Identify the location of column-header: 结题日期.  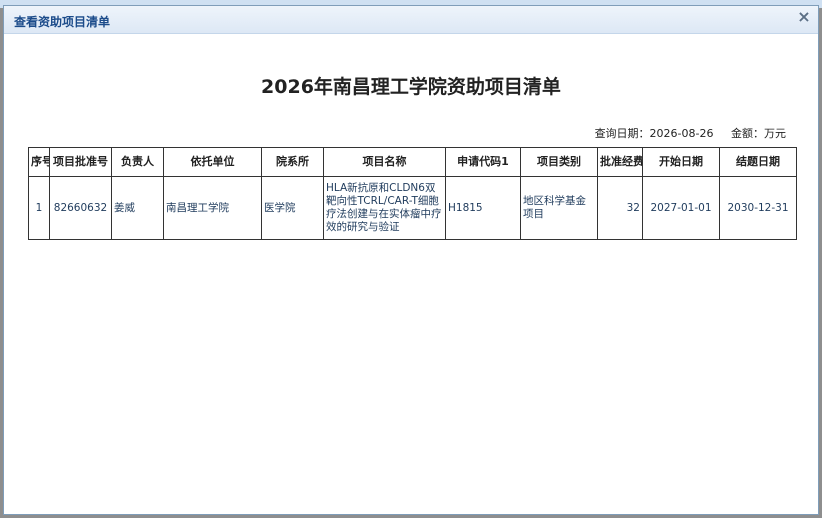
(758, 162).